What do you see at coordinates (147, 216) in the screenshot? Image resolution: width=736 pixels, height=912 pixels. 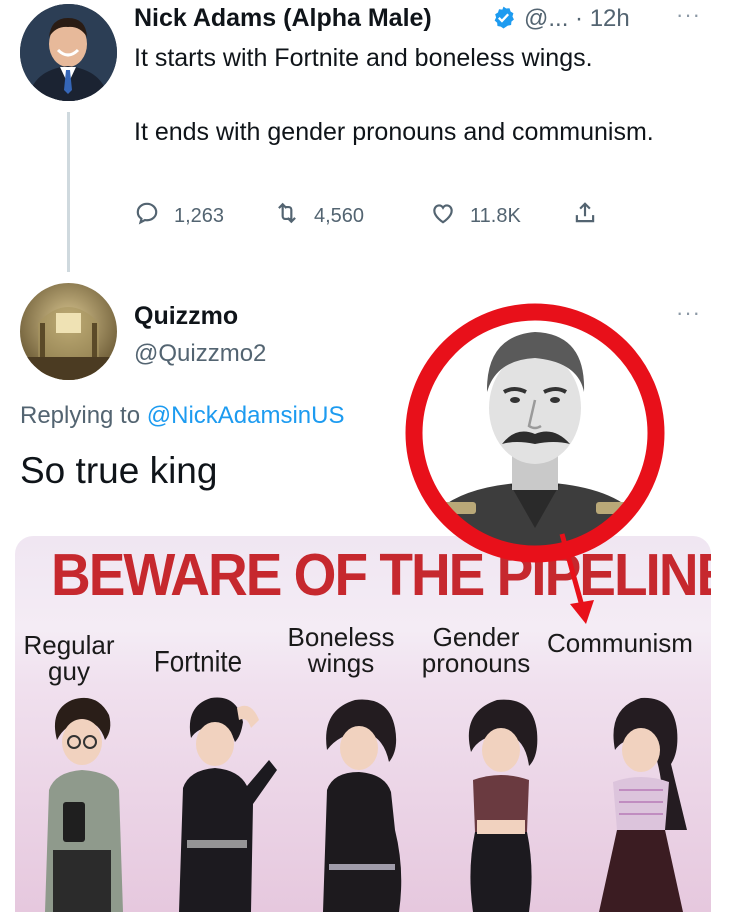 I see `reply-icon` at bounding box center [147, 216].